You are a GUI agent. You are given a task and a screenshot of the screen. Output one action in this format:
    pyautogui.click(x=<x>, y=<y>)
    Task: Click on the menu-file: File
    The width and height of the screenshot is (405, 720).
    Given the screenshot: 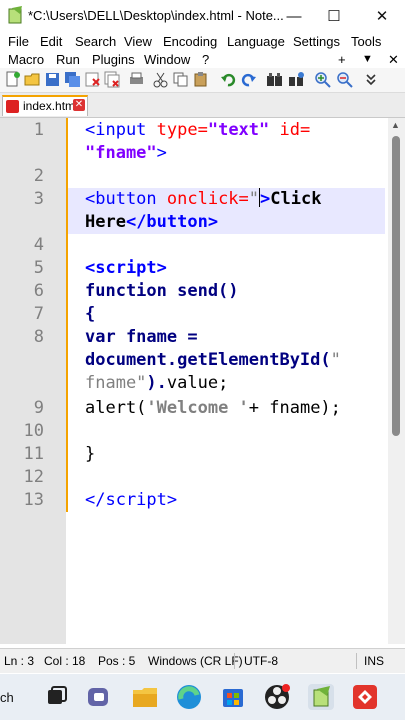 What is the action you would take?
    pyautogui.click(x=18, y=41)
    